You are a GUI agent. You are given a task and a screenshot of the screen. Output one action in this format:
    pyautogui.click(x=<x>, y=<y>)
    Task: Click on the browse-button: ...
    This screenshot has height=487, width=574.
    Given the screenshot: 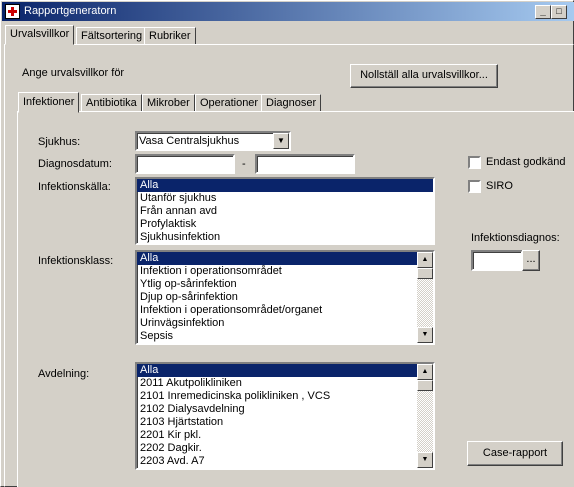 What is the action you would take?
    pyautogui.click(x=531, y=260)
    